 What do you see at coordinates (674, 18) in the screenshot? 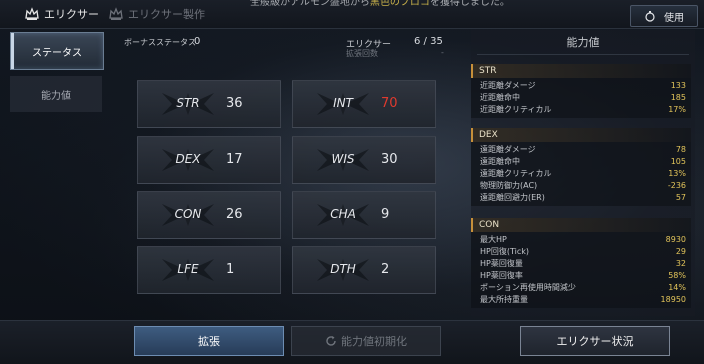
I see `use-button-label: 使用` at bounding box center [674, 18].